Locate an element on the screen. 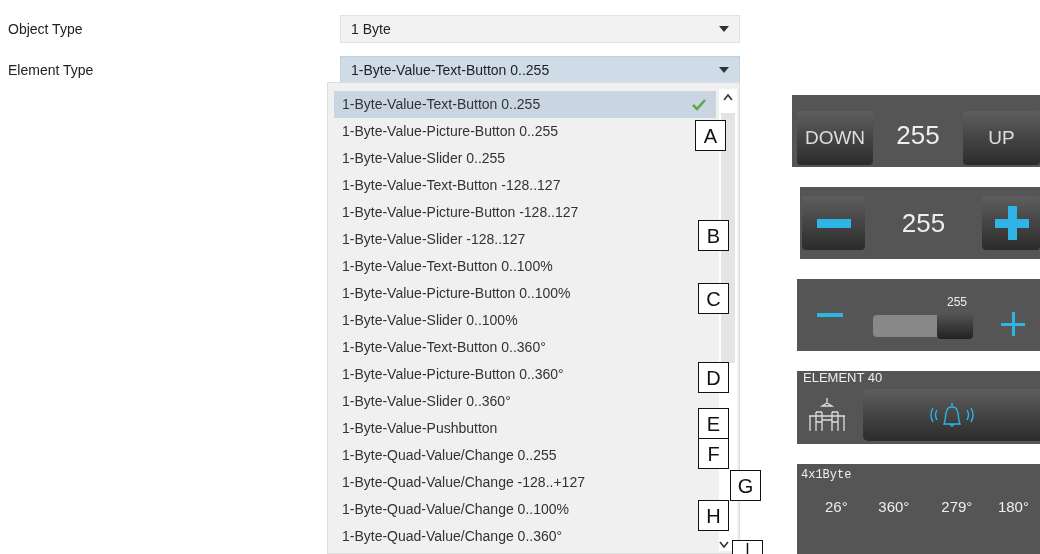 This screenshot has height=554, width=1040. check-icon is located at coordinates (699, 104).